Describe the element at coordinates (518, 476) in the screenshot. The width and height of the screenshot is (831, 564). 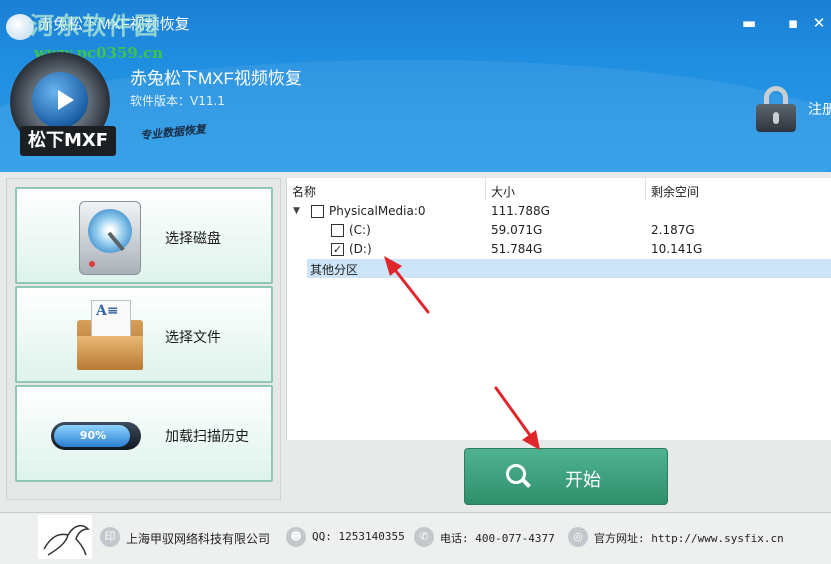
I see `search-icon` at that location.